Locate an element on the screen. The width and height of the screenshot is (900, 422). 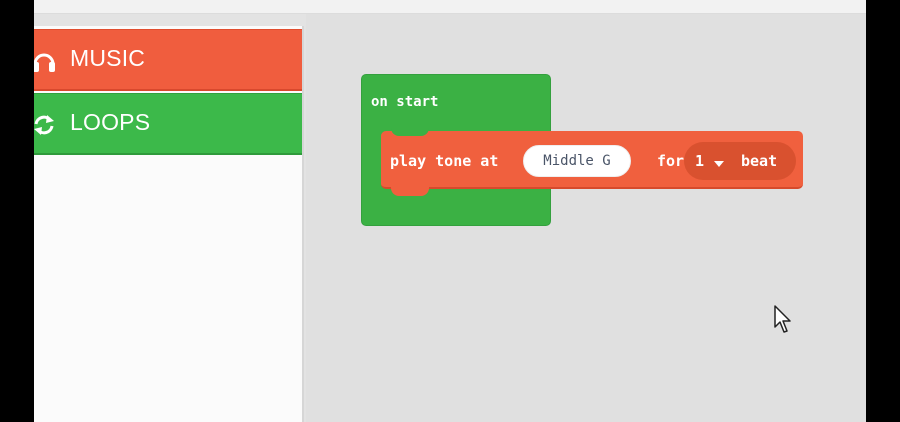
beat-unit: beat is located at coordinates (759, 161).